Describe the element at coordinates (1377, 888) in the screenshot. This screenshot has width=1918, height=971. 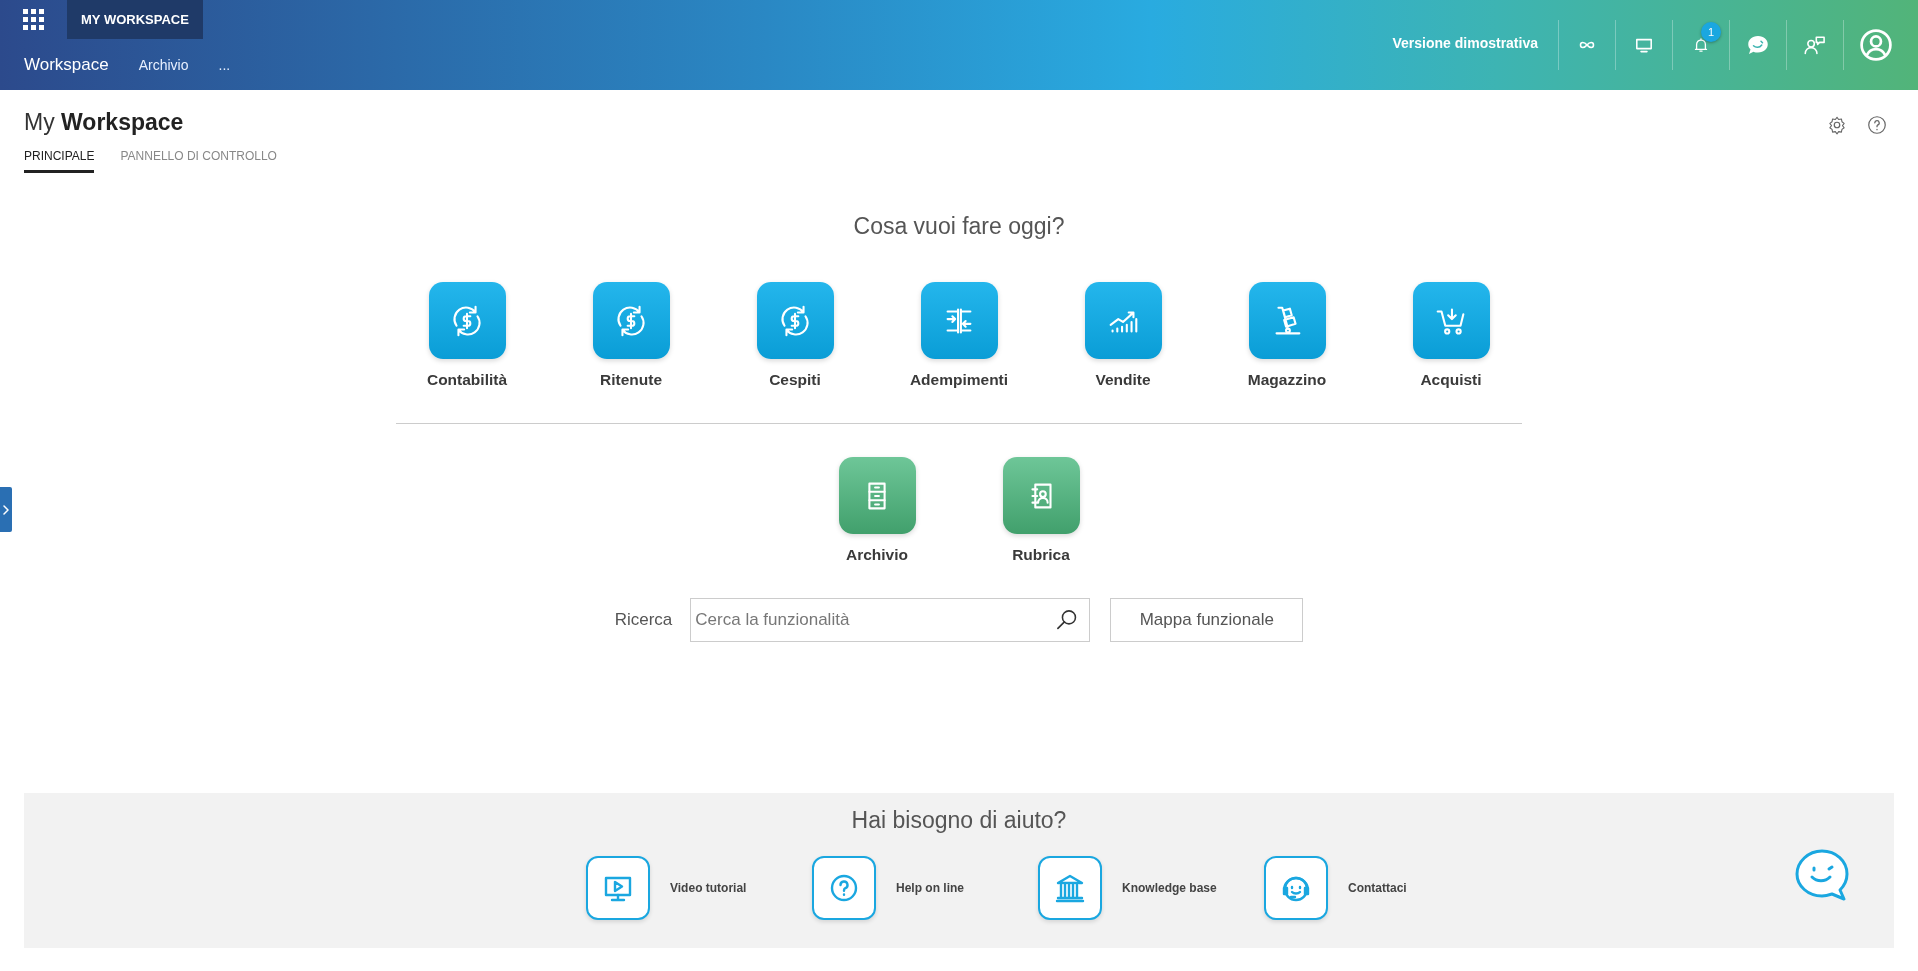
I see `help-link: Contattaci` at that location.